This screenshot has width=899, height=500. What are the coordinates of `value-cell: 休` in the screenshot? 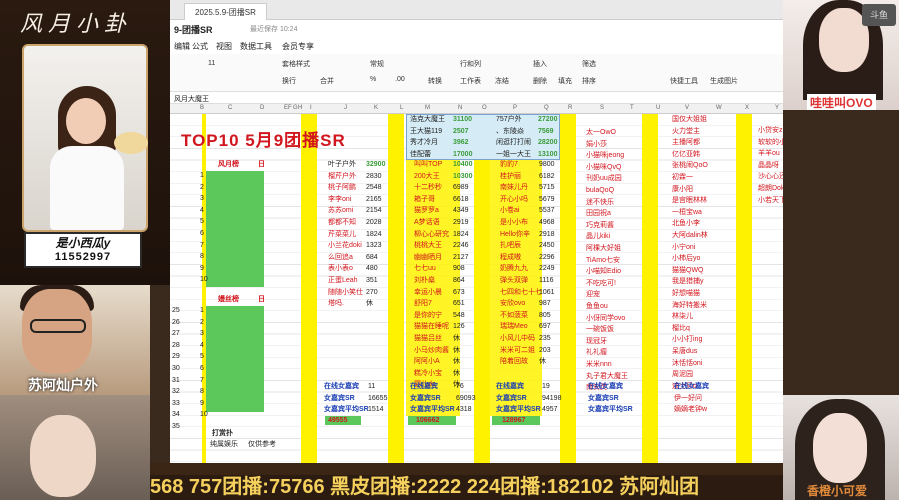 It's located at (369, 304).